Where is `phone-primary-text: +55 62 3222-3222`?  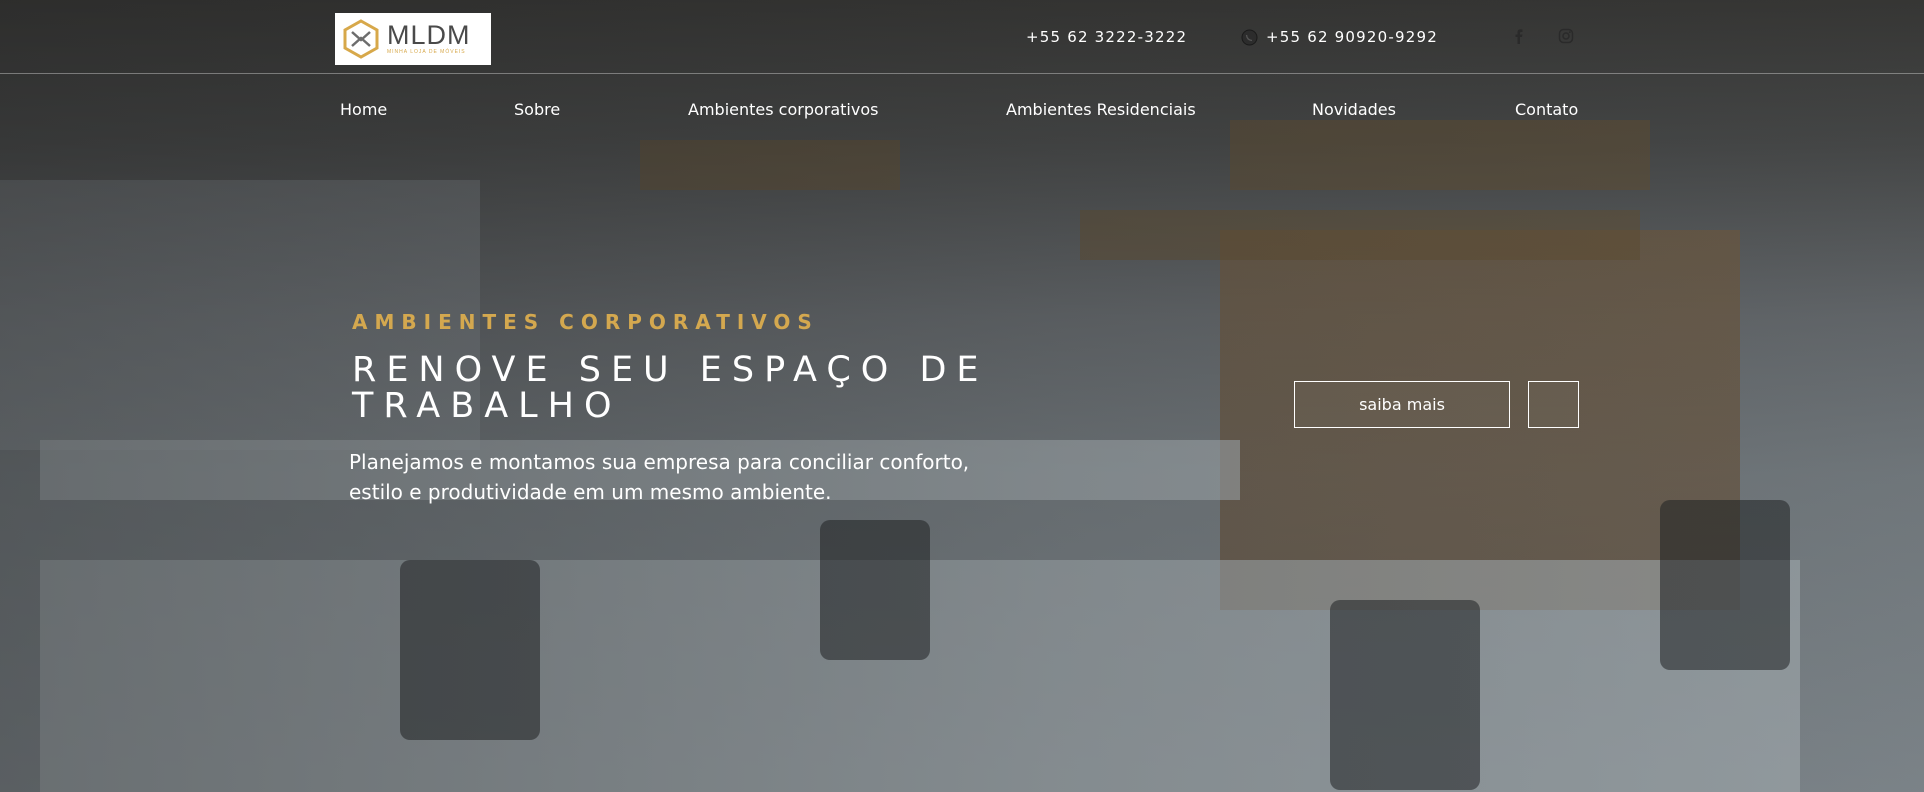
phone-primary-text: +55 62 3222-3222 is located at coordinates (1107, 37).